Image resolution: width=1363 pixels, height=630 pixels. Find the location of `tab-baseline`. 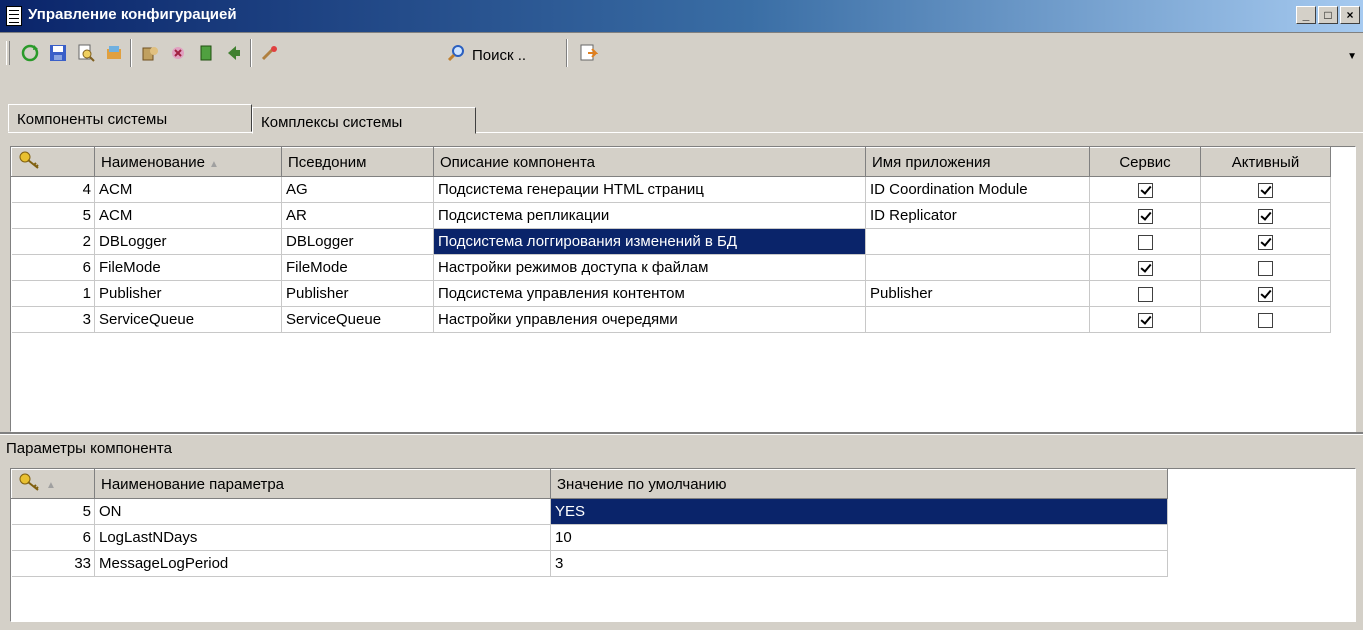

tab-baseline is located at coordinates (685, 132).